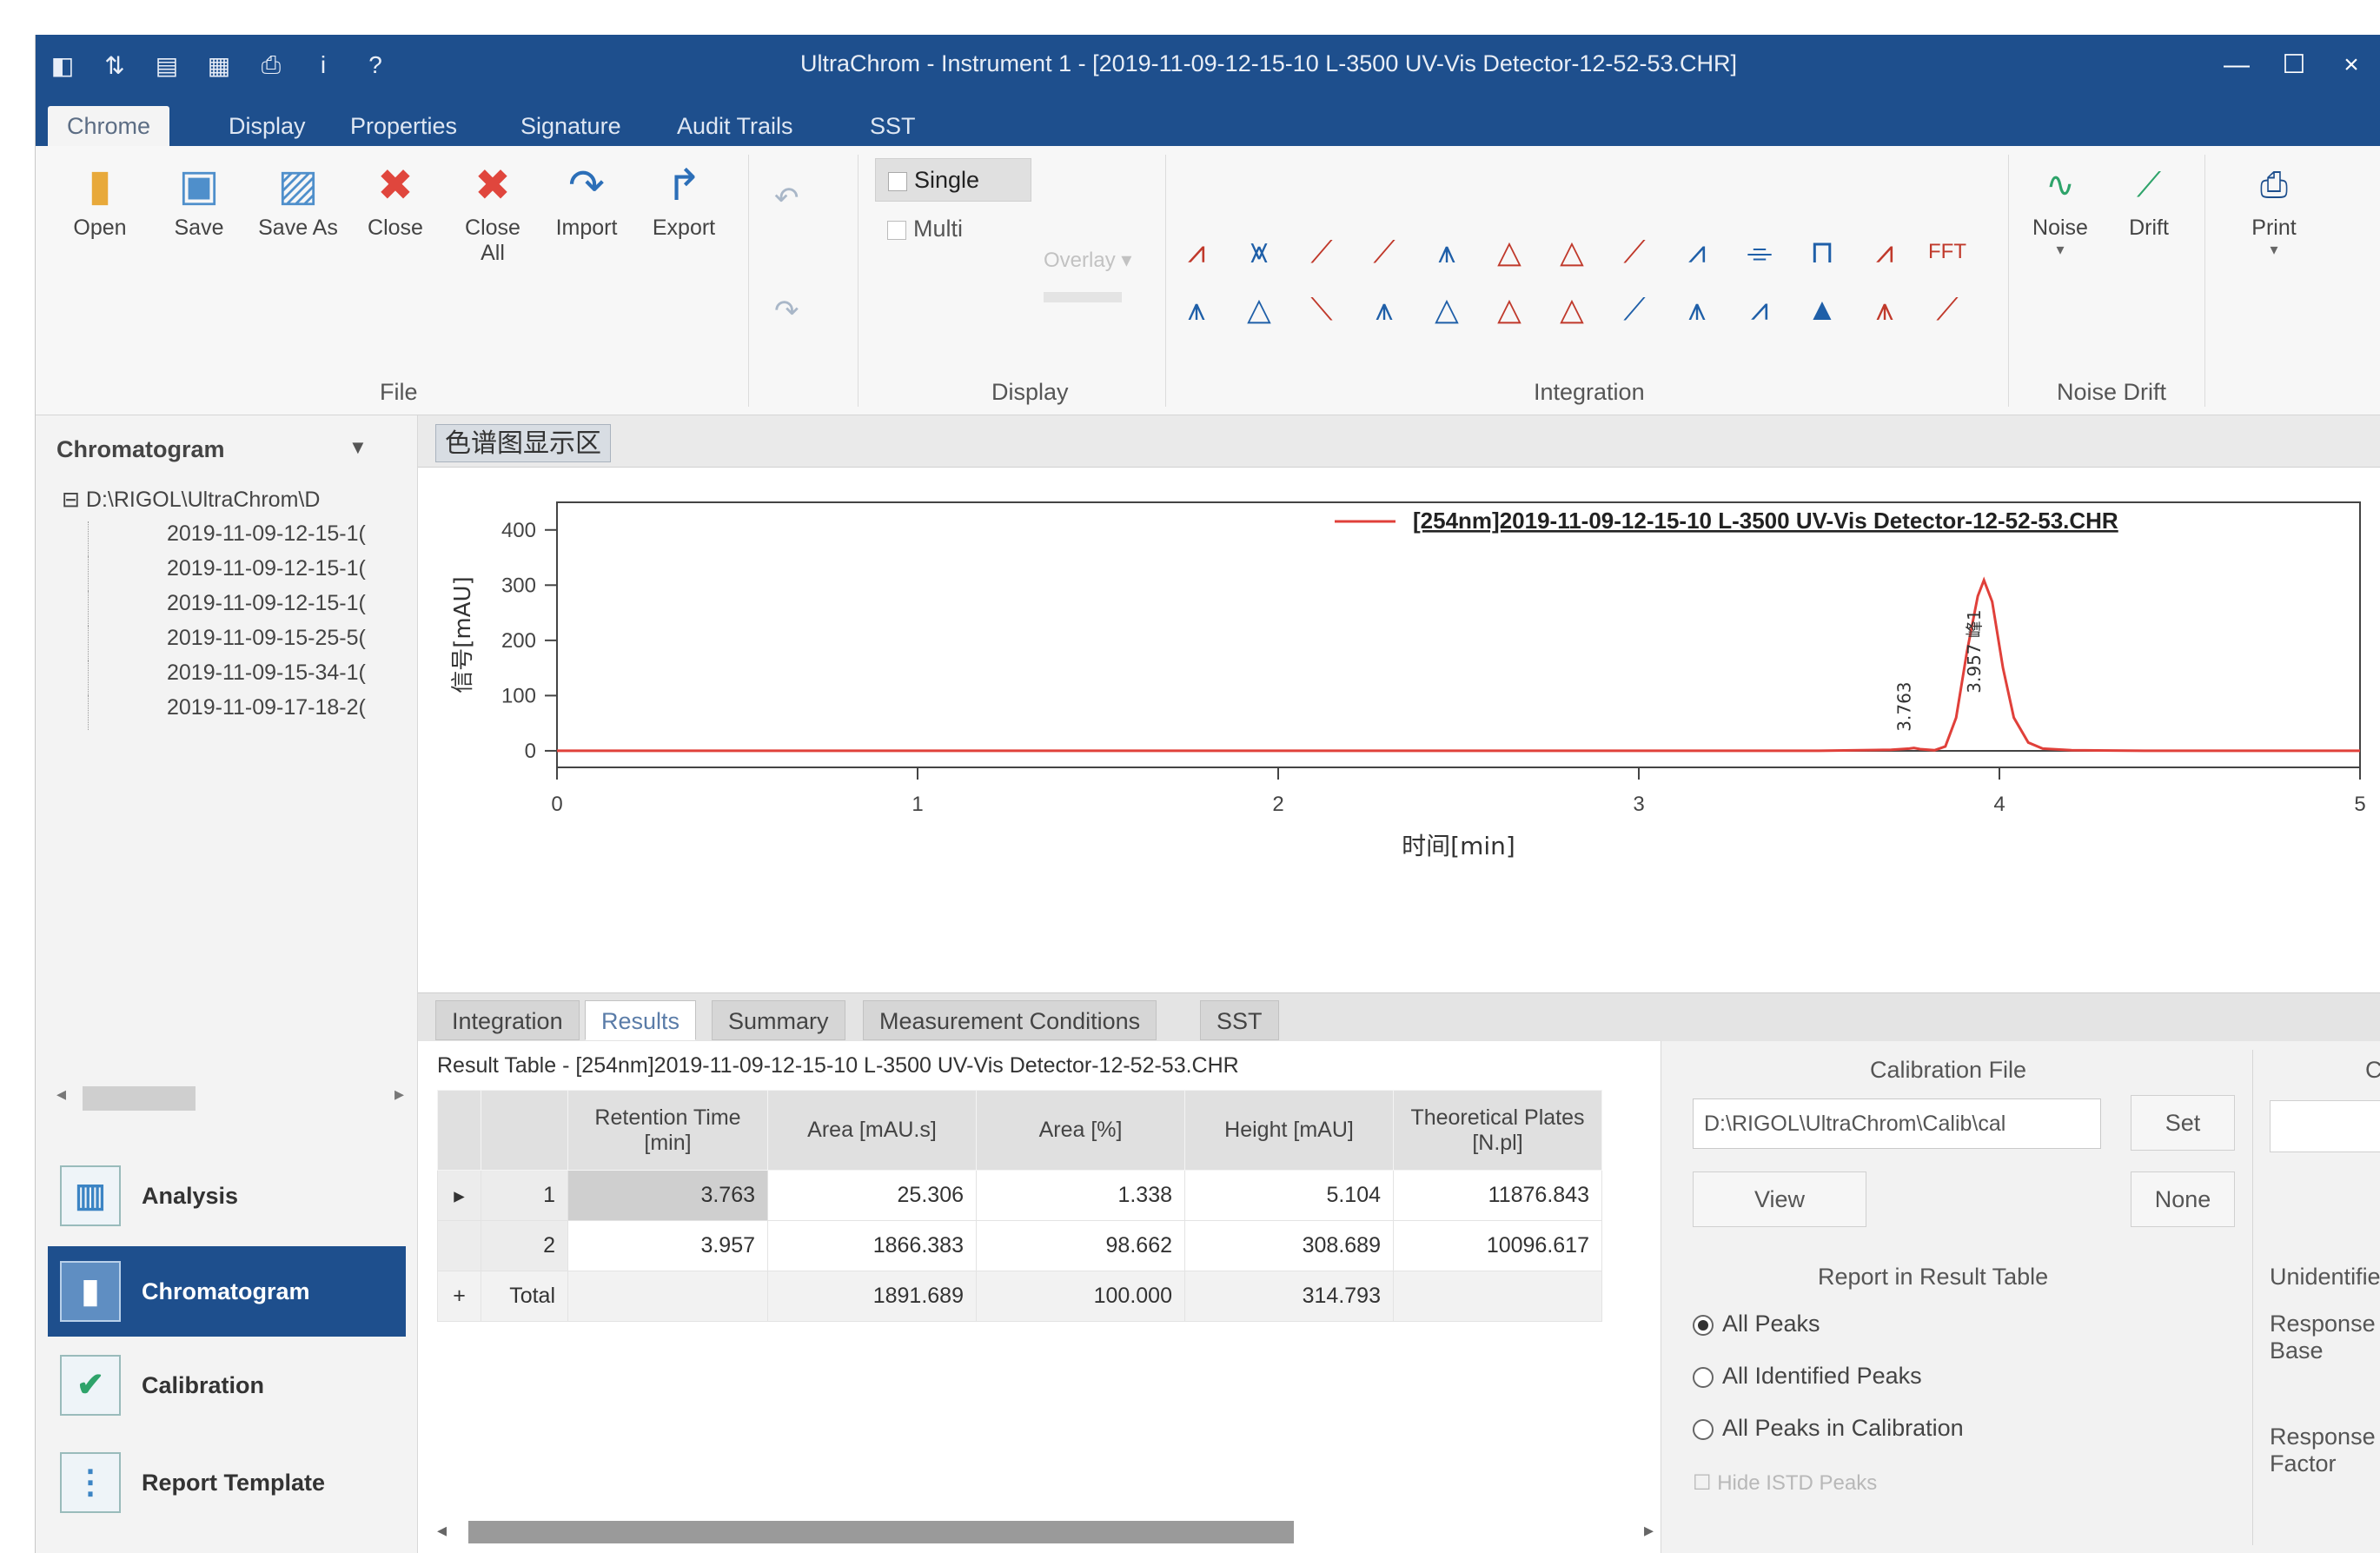 The width and height of the screenshot is (2380, 1553). I want to click on column-header: Area [mAU.s], so click(872, 1130).